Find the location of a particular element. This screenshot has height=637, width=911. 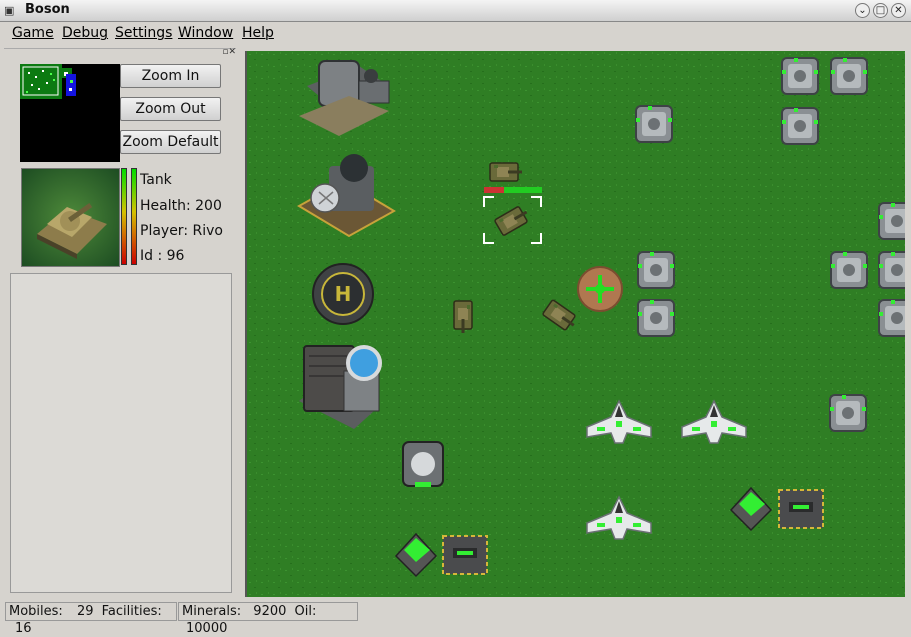

menu-debug: Debug is located at coordinates (85, 33).